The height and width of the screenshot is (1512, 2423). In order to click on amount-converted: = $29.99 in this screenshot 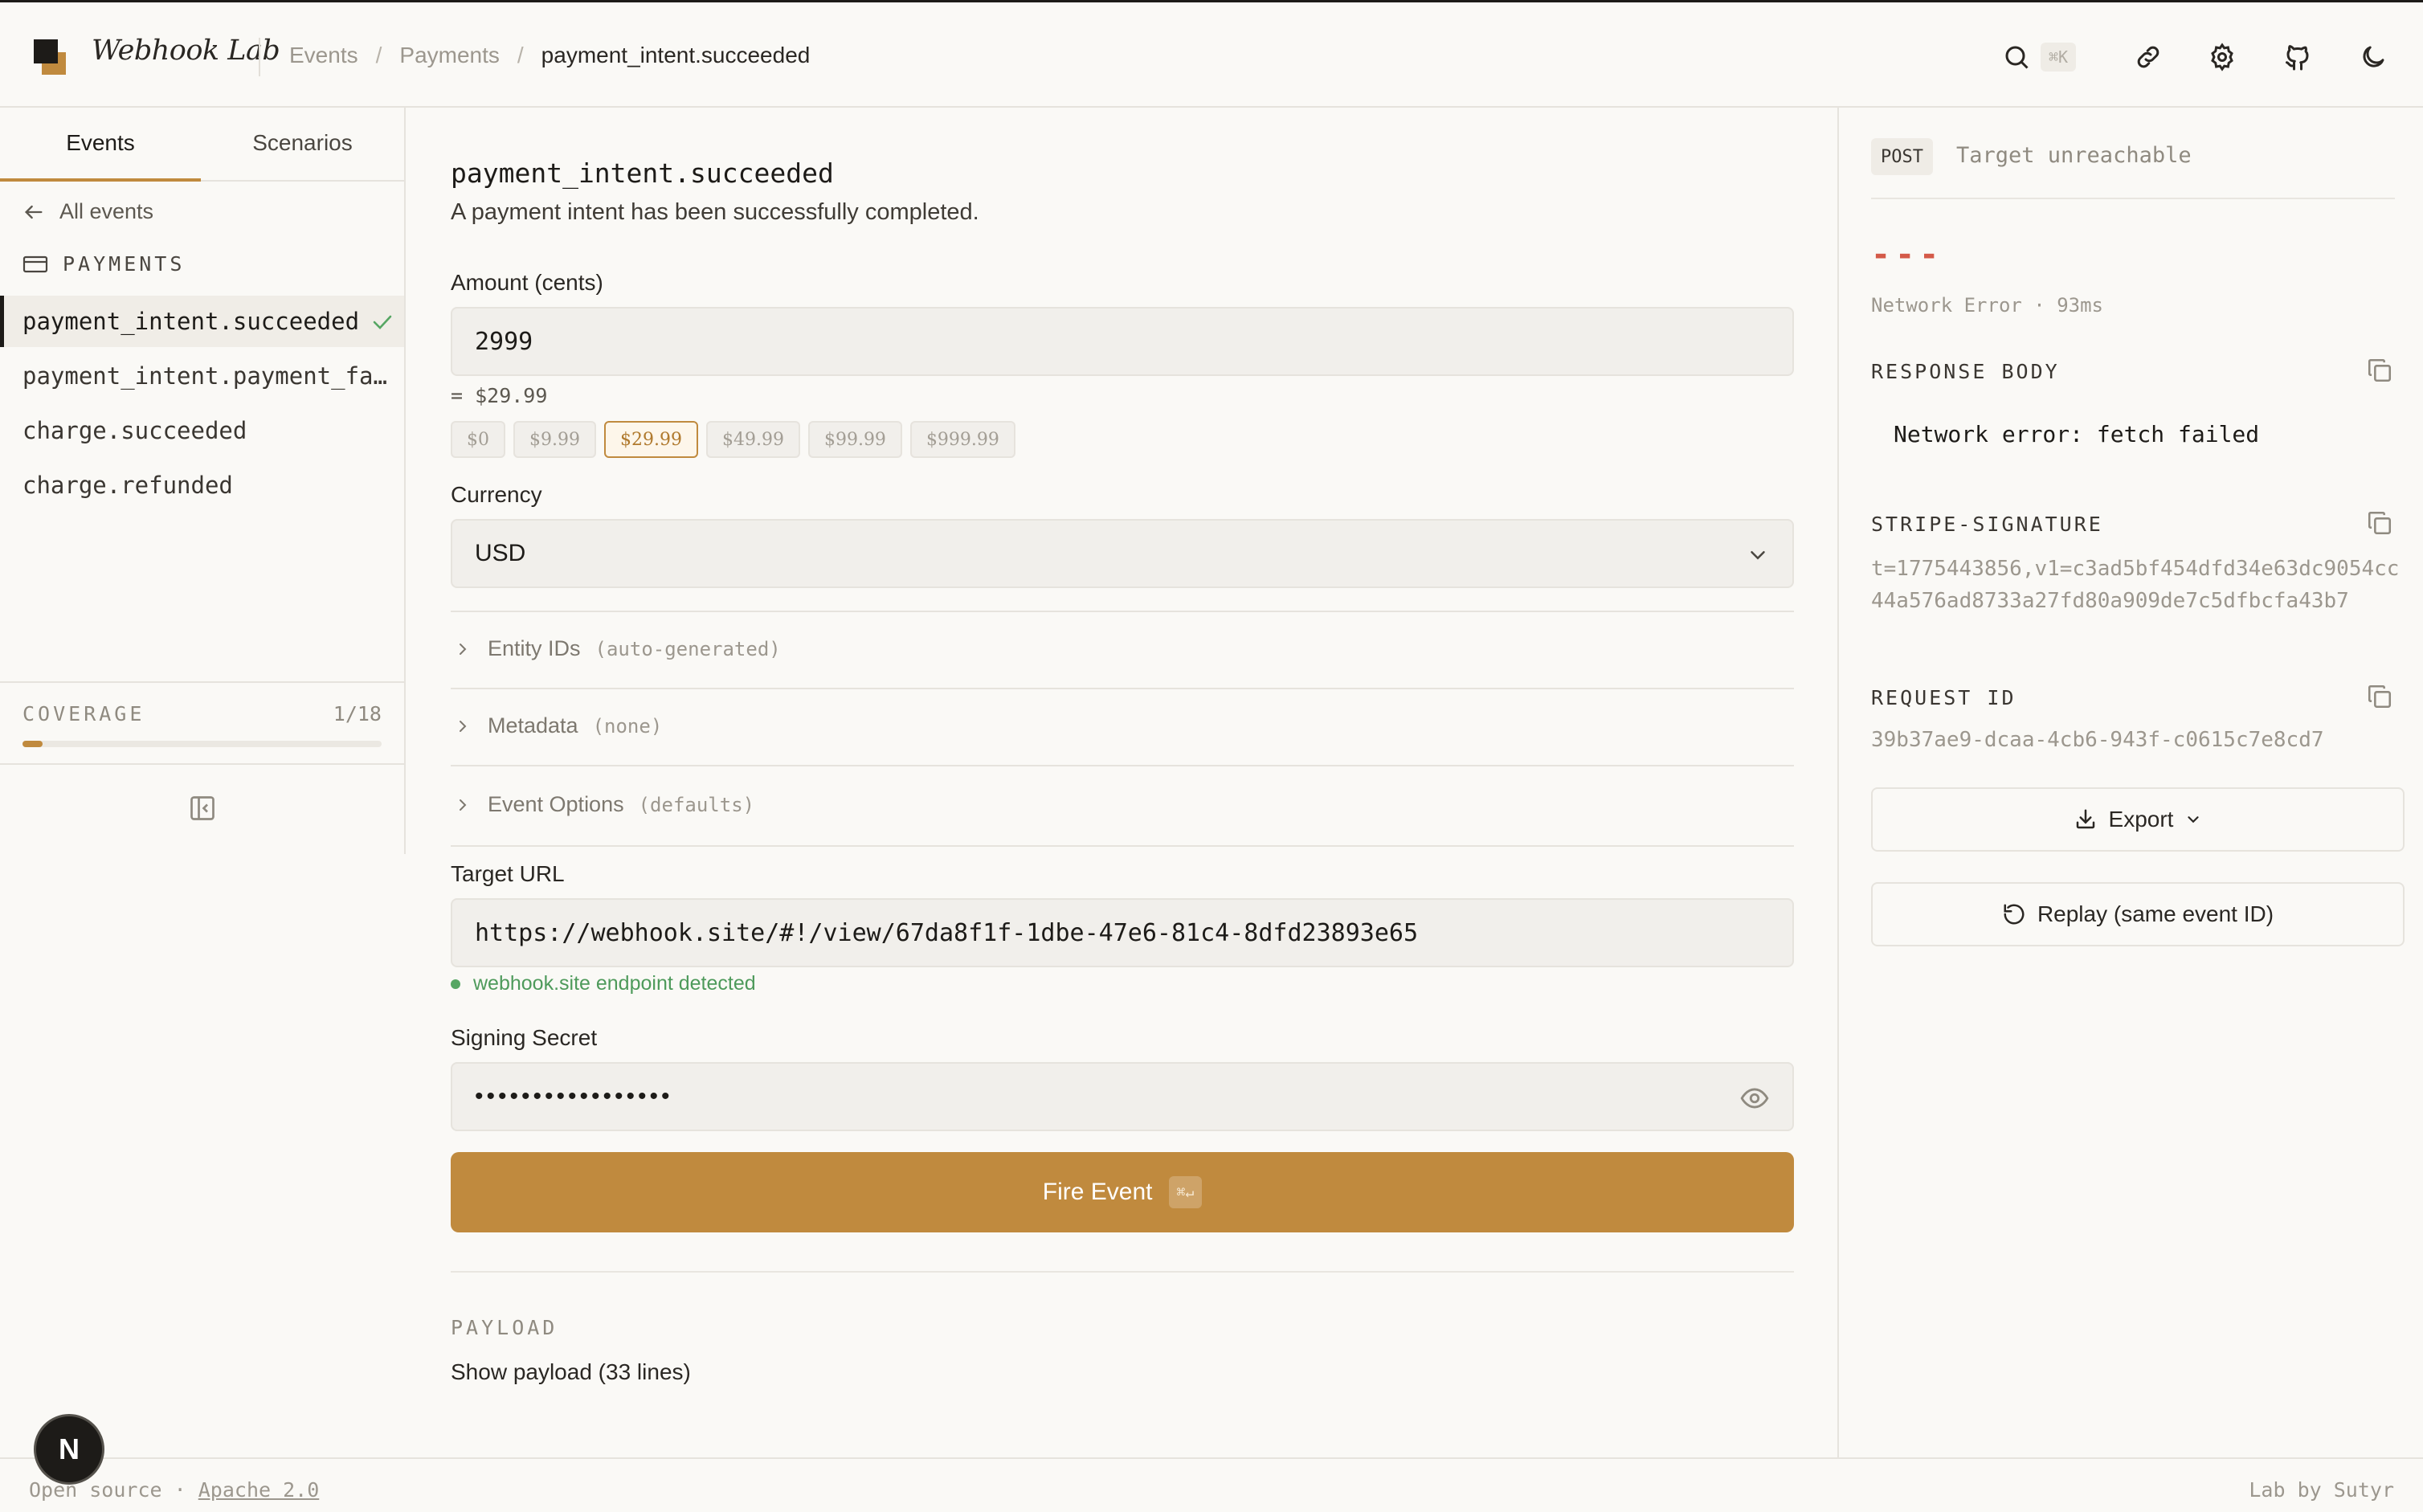, I will do `click(500, 395)`.